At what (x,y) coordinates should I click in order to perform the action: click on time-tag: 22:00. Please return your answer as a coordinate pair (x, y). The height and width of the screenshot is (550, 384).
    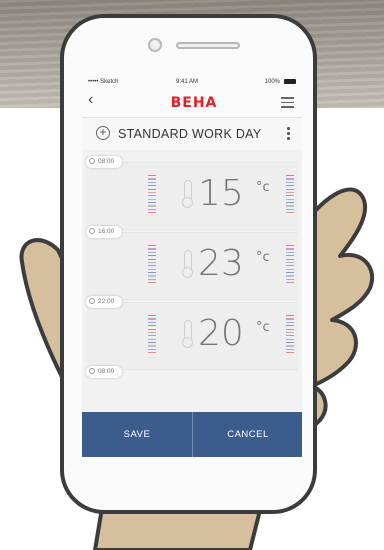
    Looking at the image, I should click on (104, 302).